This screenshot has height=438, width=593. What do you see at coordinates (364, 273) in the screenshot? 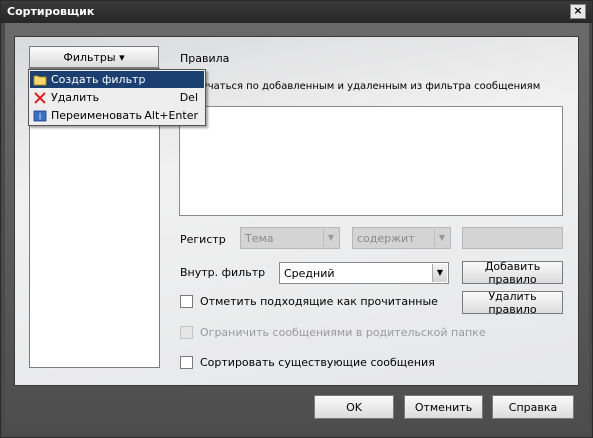
I see `inner-filter-select: Средний ▼` at bounding box center [364, 273].